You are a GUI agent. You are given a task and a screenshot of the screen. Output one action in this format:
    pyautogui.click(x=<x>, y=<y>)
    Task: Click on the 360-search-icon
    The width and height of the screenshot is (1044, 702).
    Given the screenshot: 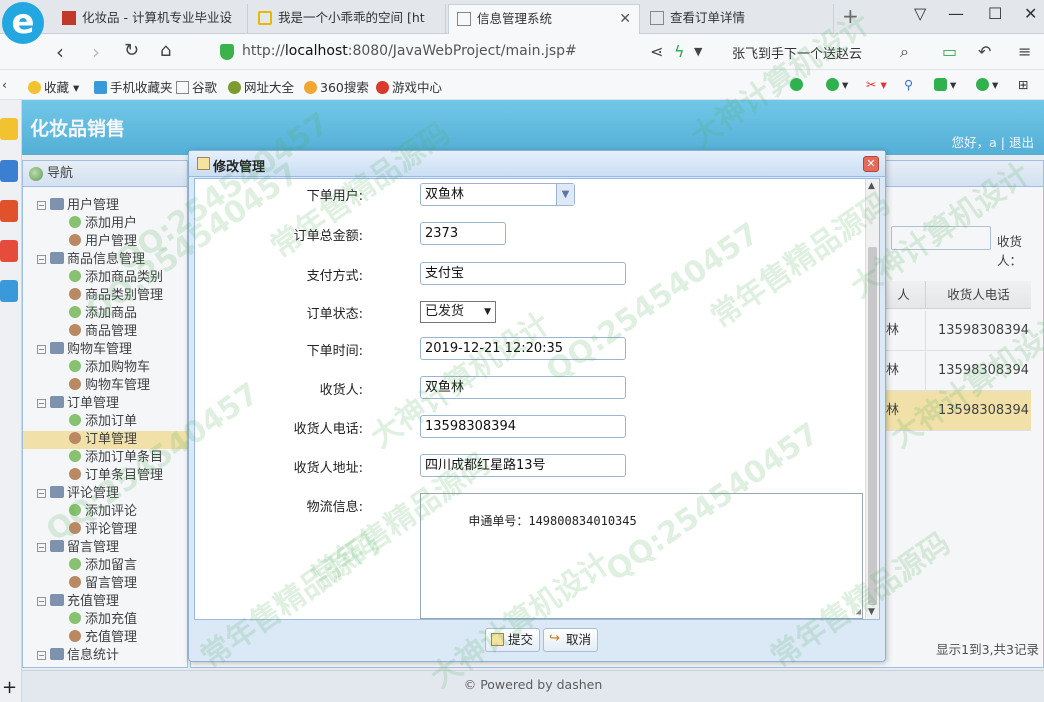 What is the action you would take?
    pyautogui.click(x=310, y=87)
    